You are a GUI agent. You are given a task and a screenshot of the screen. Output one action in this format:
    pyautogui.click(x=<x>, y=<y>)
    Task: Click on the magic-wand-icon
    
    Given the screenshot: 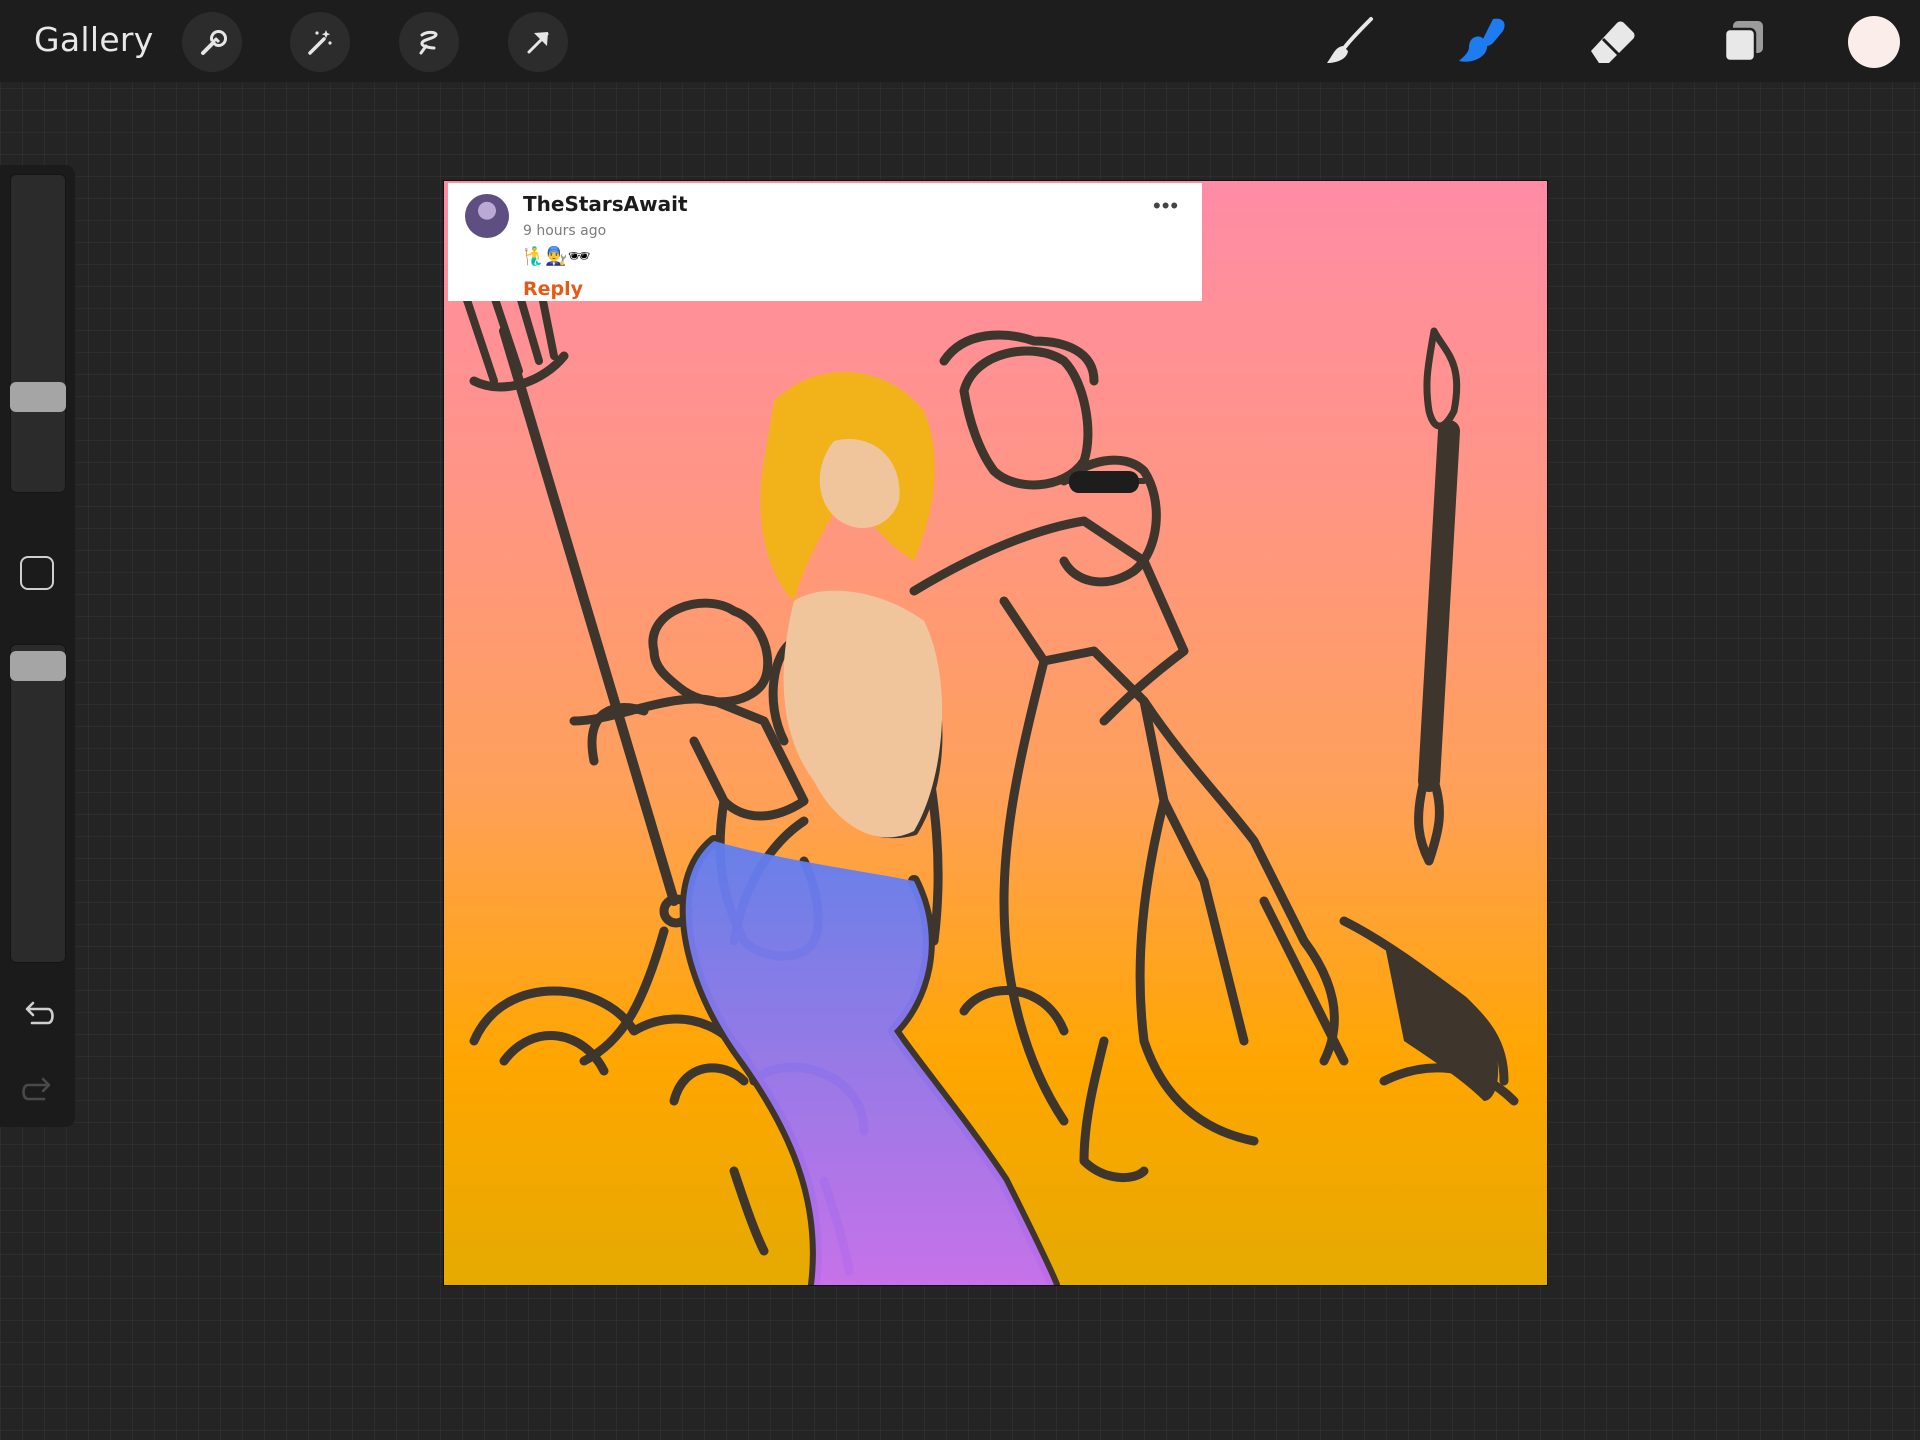 What is the action you would take?
    pyautogui.click(x=320, y=42)
    